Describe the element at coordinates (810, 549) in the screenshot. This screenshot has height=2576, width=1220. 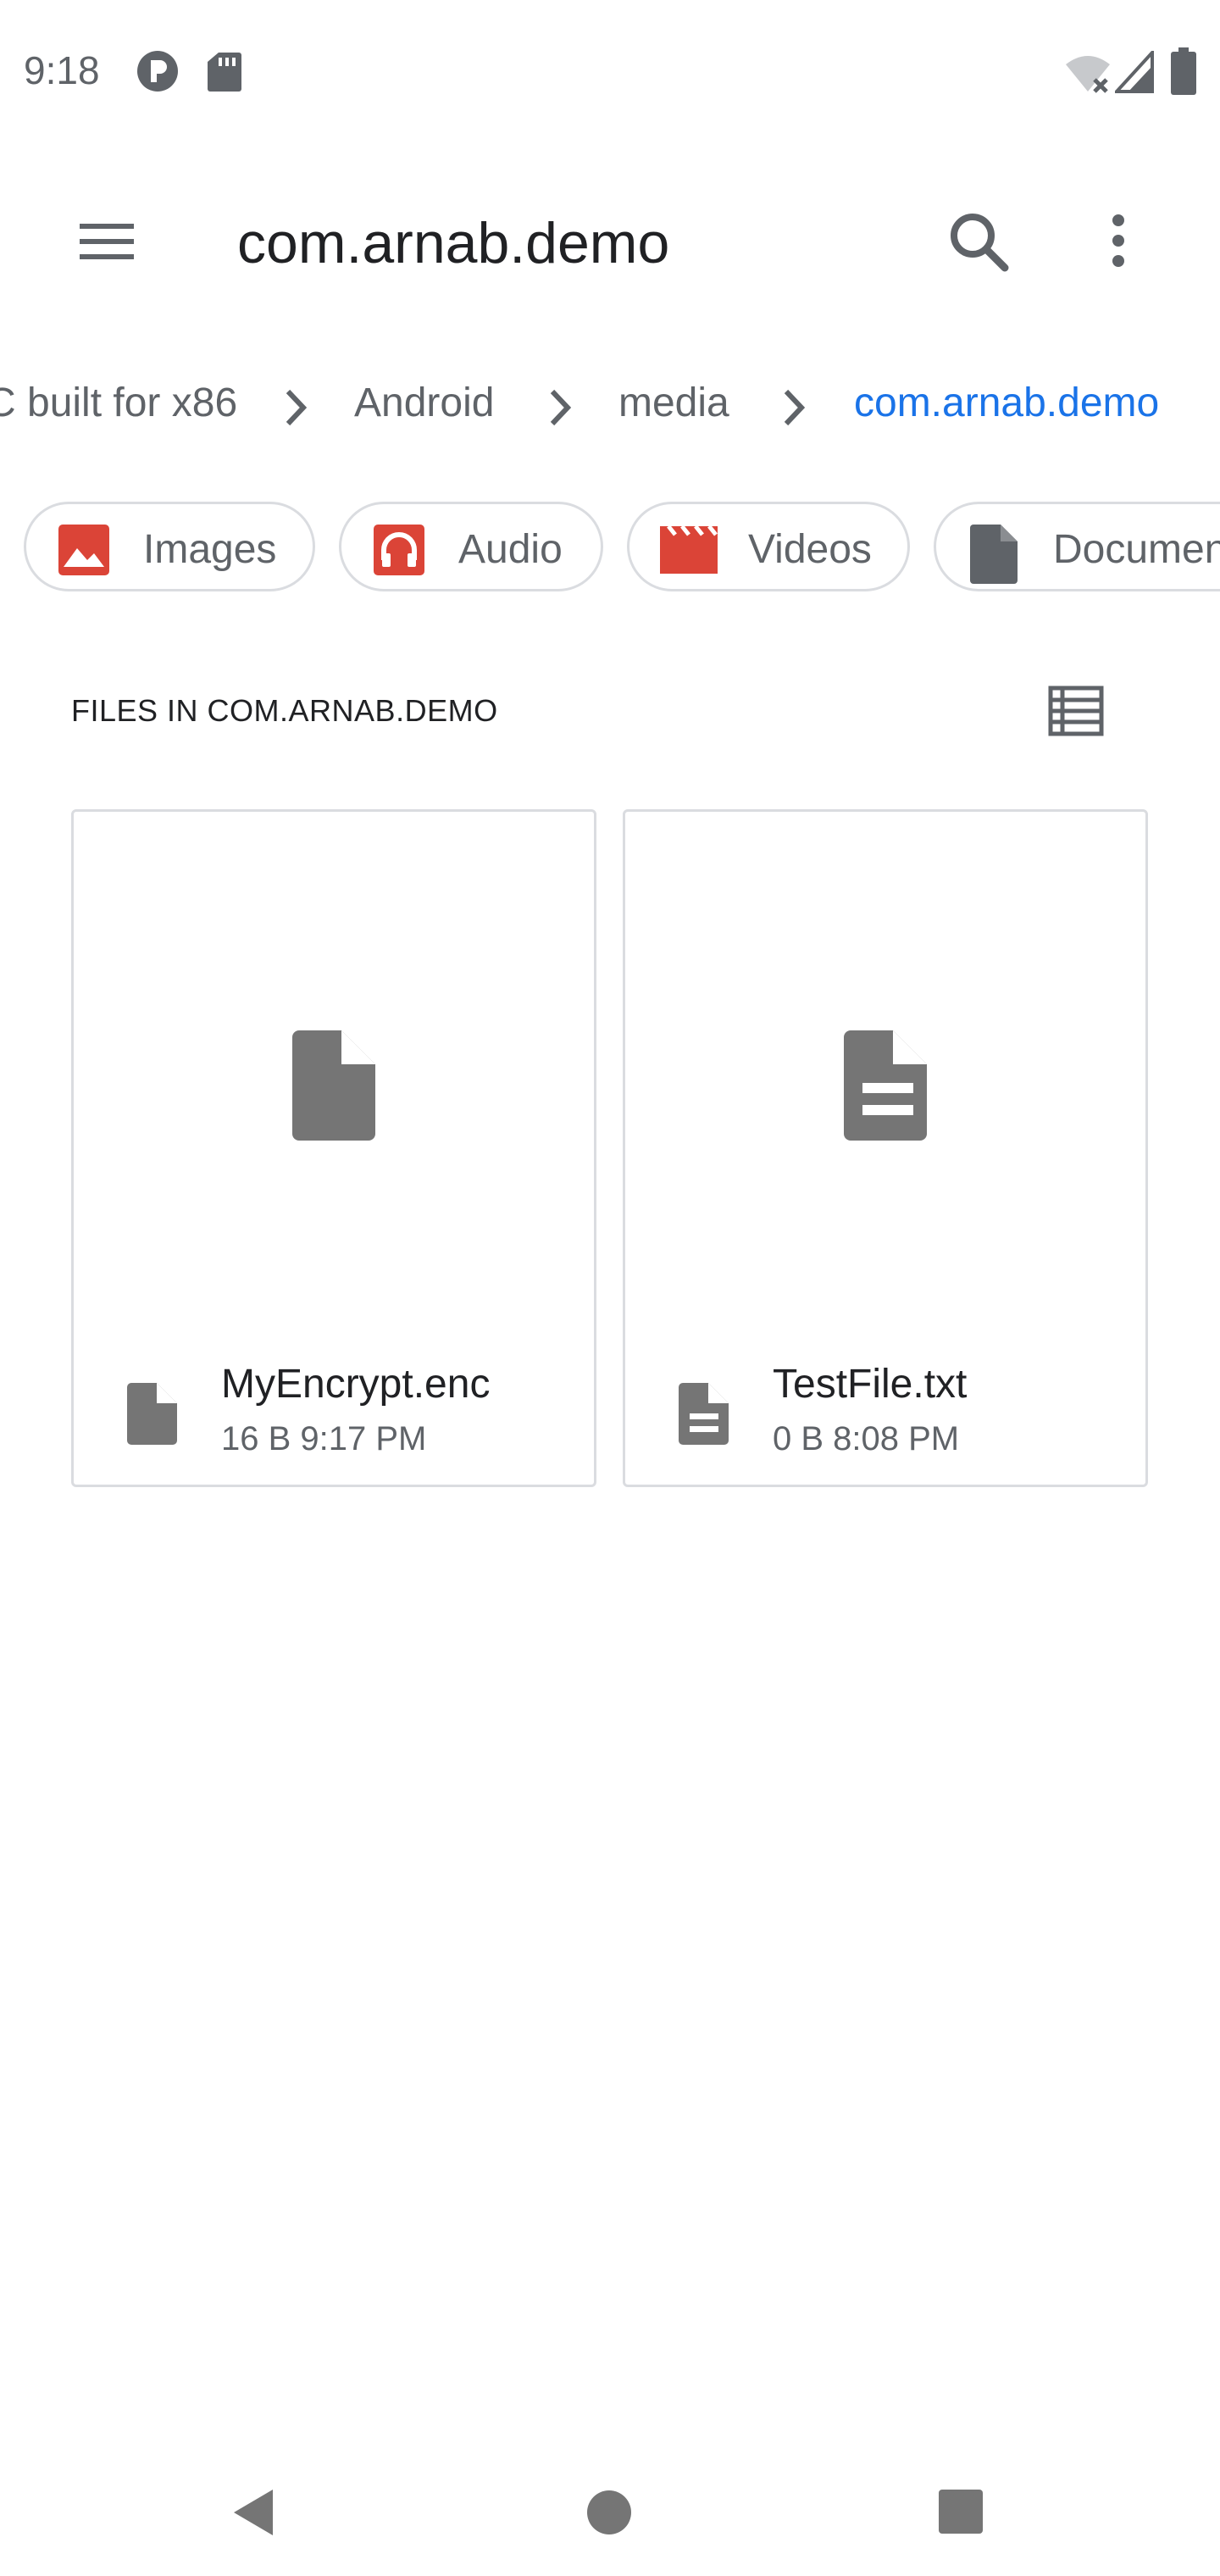
I see `chip-label: Videos` at that location.